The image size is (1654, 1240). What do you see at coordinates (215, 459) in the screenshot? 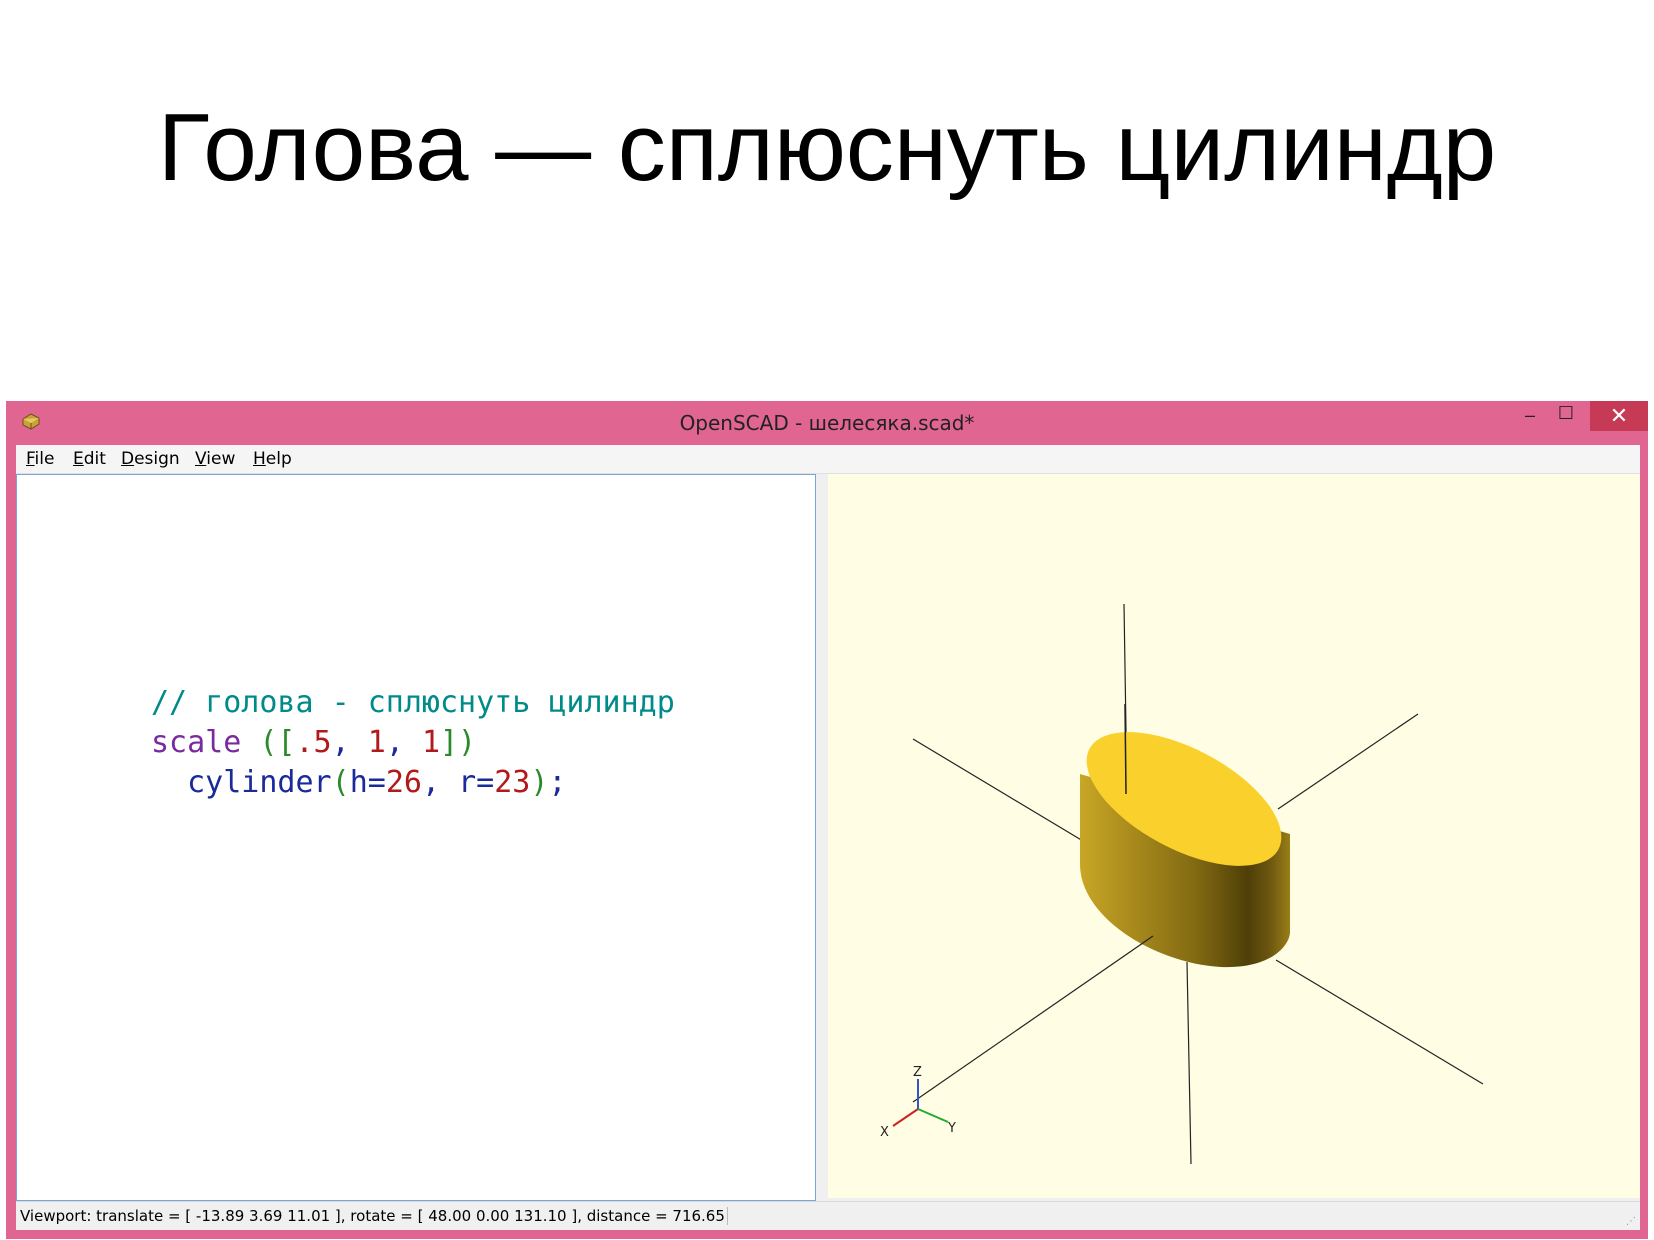
I see `menu-view: View` at bounding box center [215, 459].